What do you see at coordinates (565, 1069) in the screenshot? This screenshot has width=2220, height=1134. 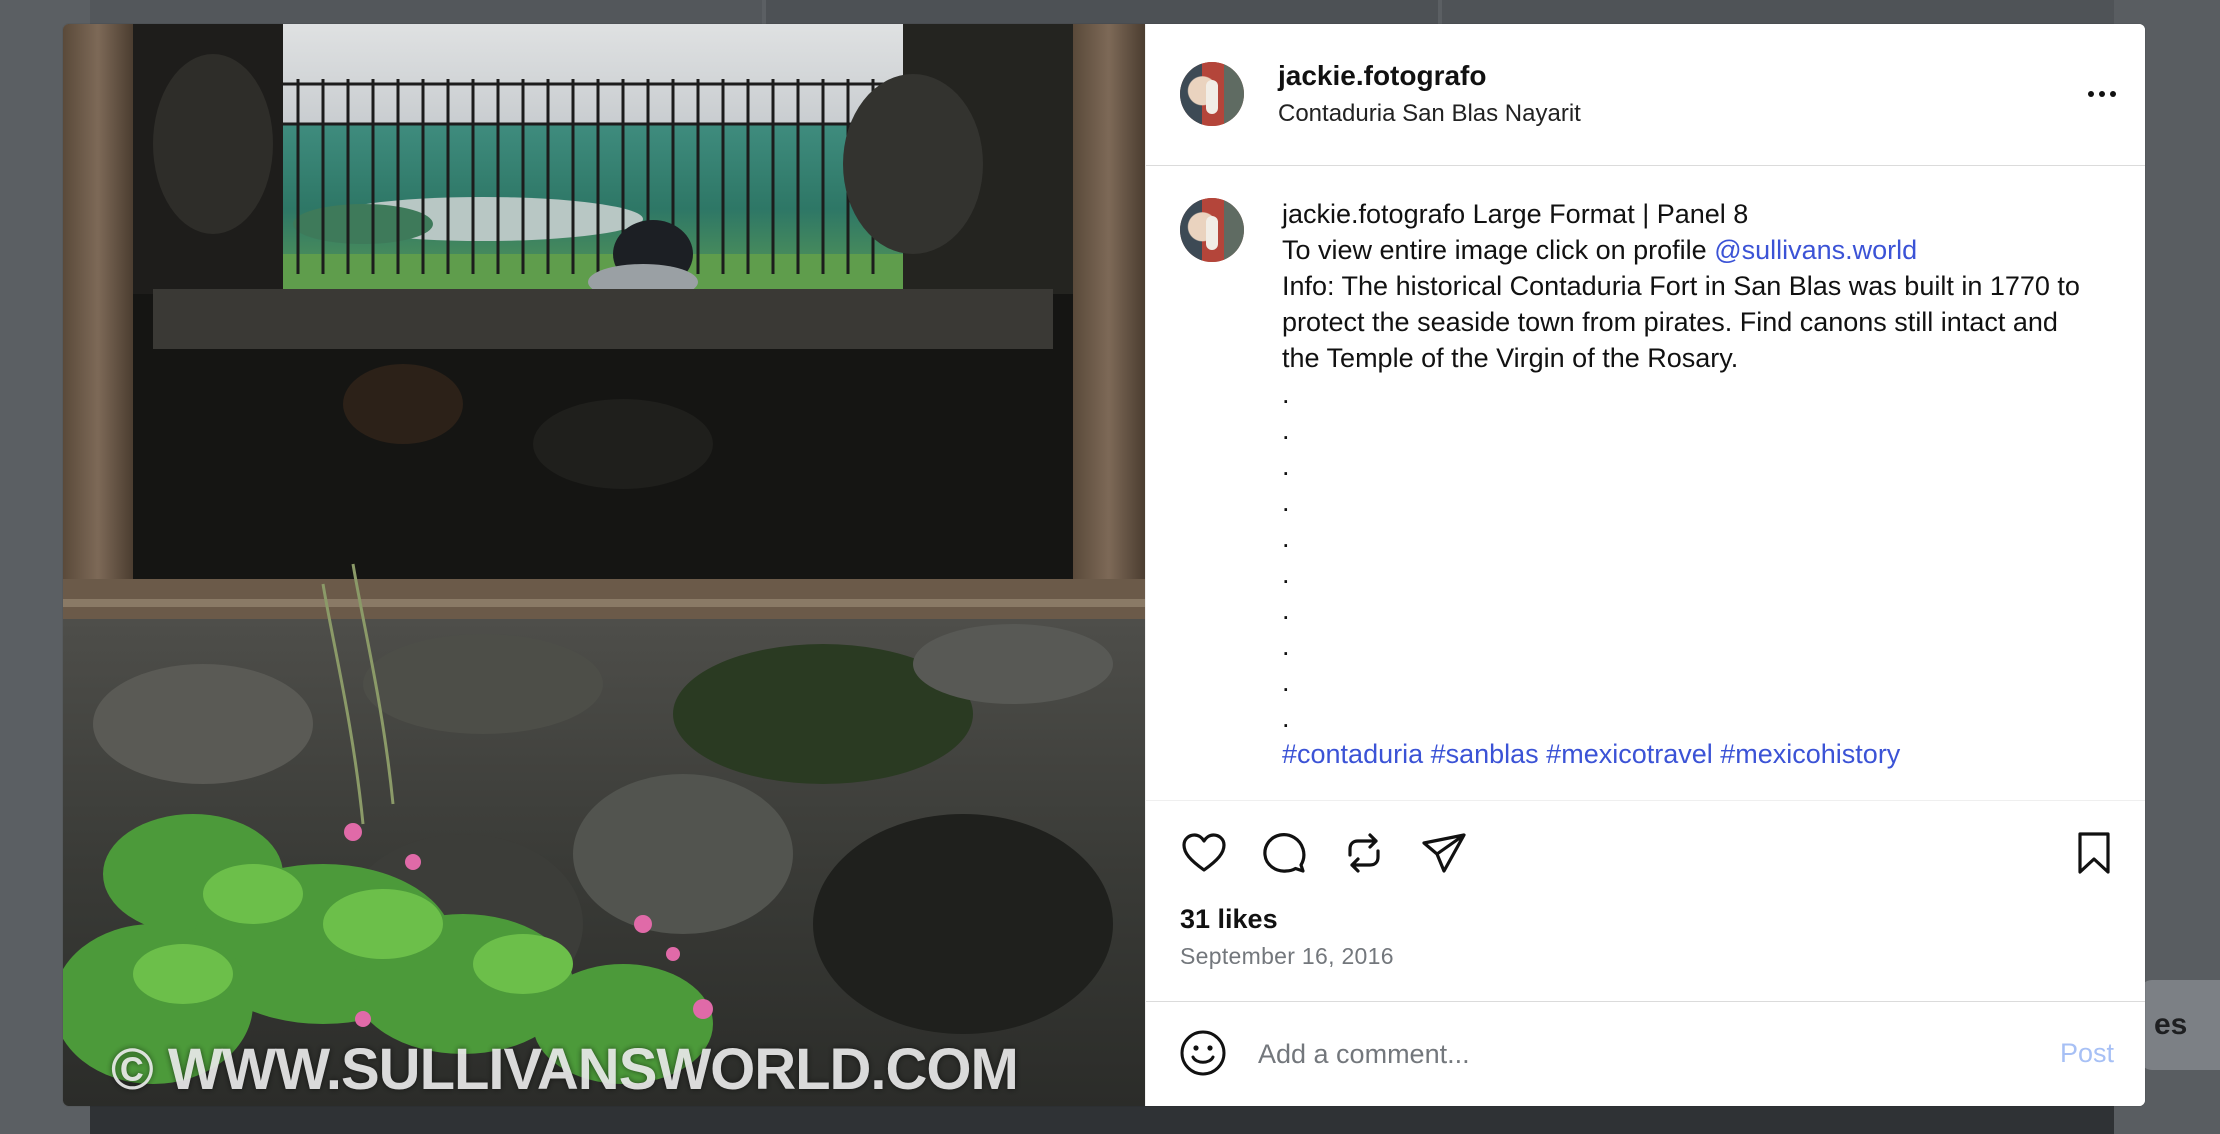 I see `image-watermark: © WWW.SULLIVANSWORLD.COM` at bounding box center [565, 1069].